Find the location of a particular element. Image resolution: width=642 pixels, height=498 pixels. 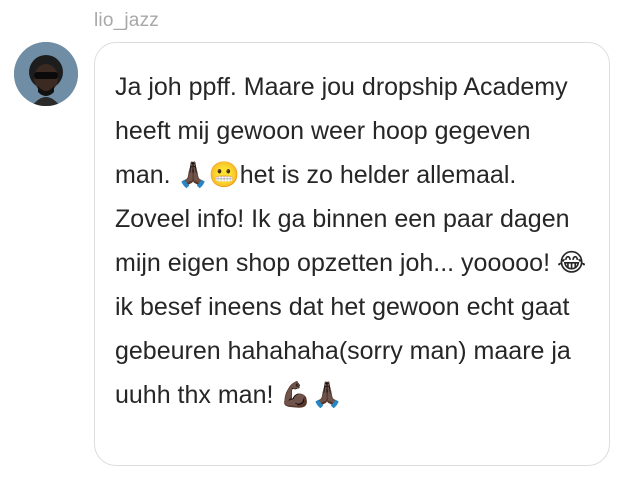

user-avatar is located at coordinates (46, 74).